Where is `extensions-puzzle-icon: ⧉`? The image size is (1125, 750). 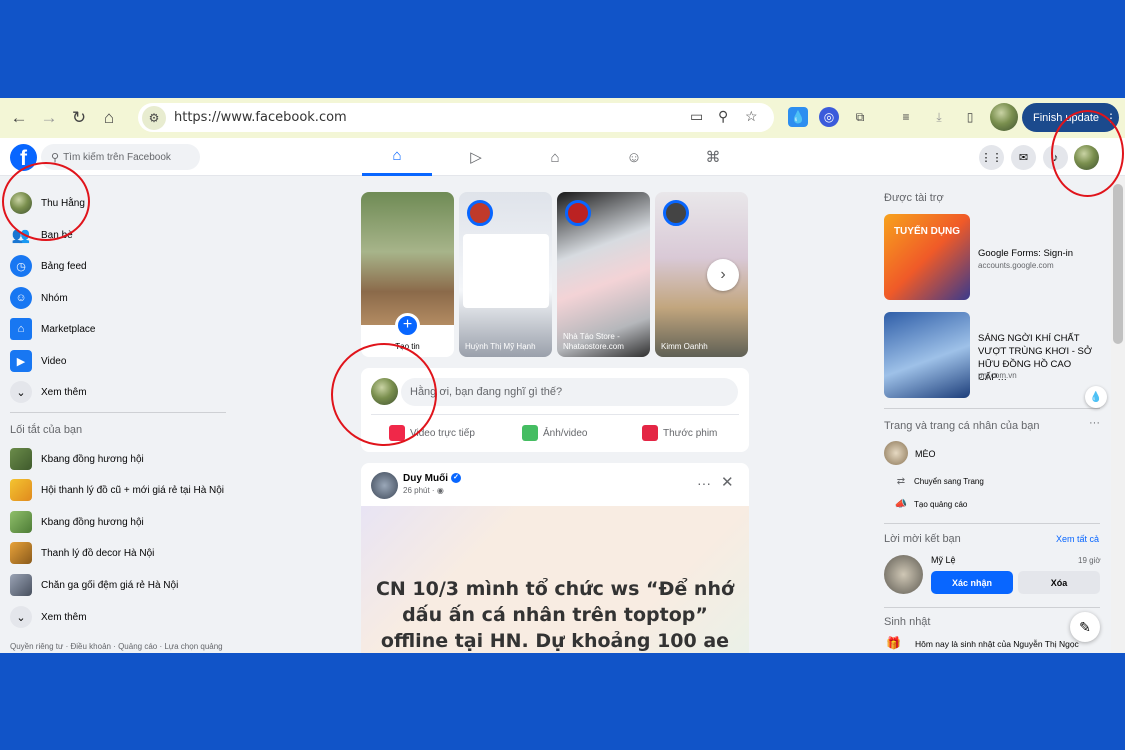
extensions-puzzle-icon: ⧉ is located at coordinates (860, 117).